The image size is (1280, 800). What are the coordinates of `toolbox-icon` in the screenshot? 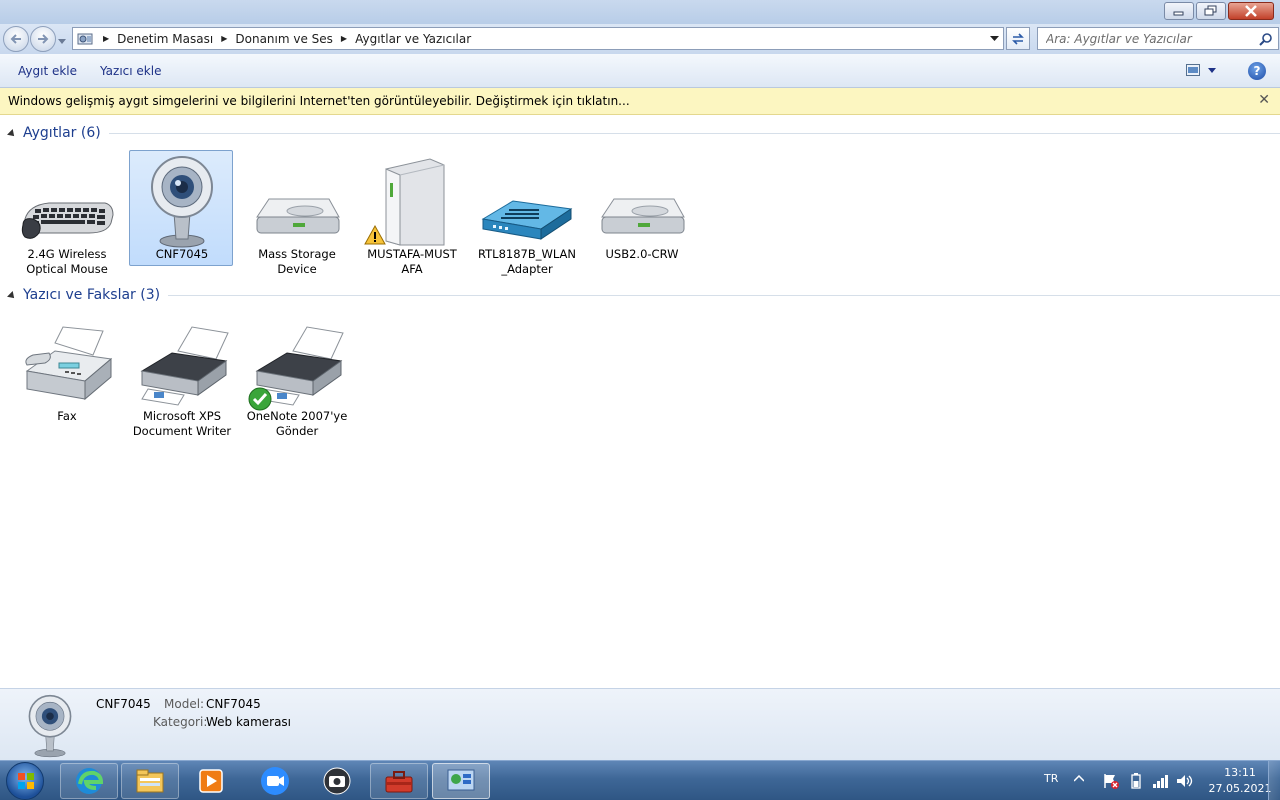 It's located at (399, 782).